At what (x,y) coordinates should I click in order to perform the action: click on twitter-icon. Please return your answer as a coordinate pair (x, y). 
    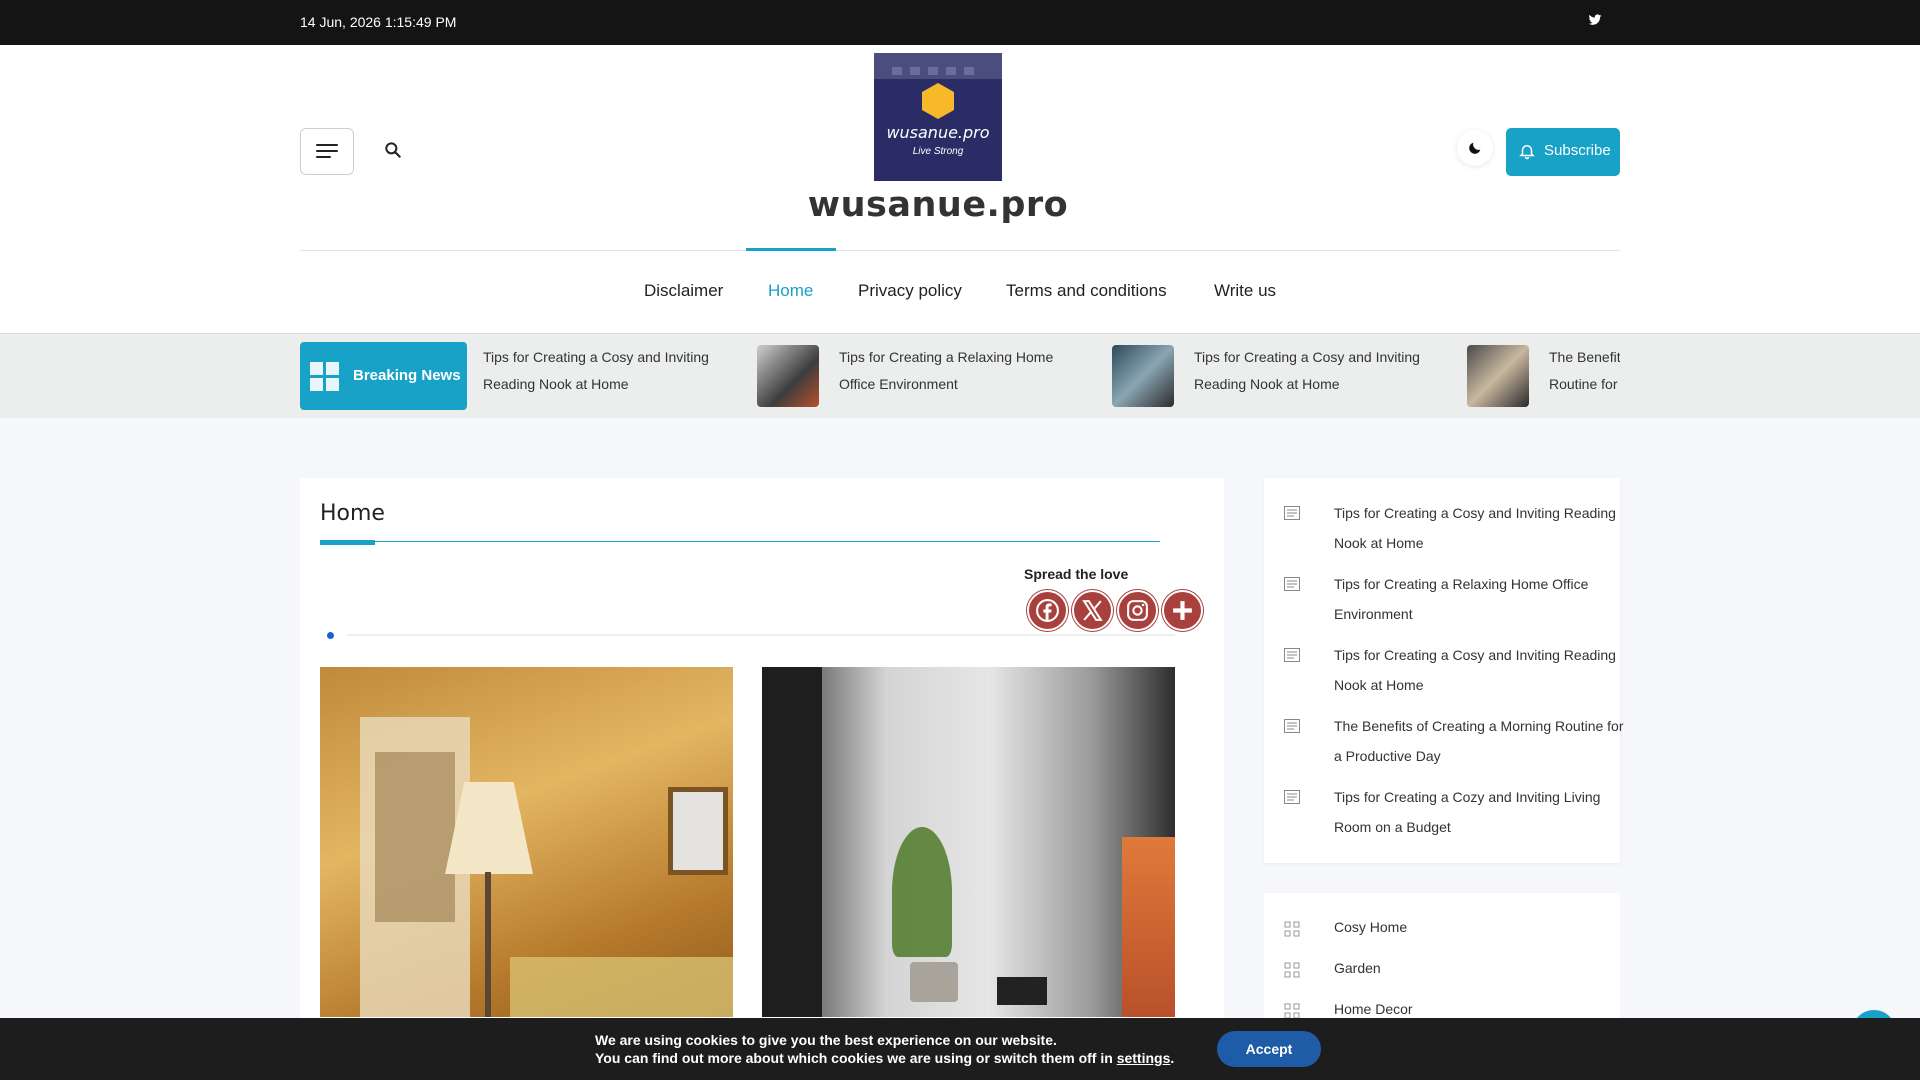
    Looking at the image, I should click on (1595, 20).